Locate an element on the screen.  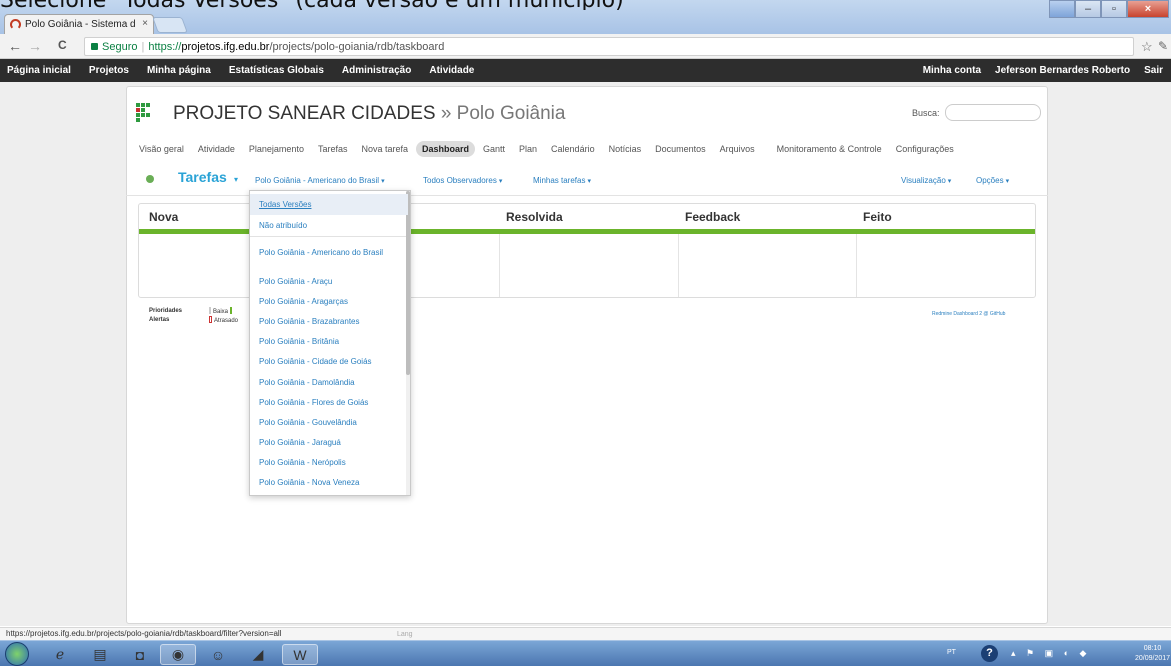
bookmark-star-icon: ☆ is located at coordinates (1147, 47).